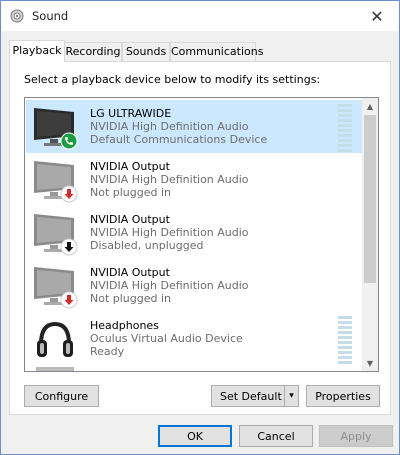 This screenshot has width=400, height=455. Describe the element at coordinates (107, 351) in the screenshot. I see `device-status: Ready` at that location.